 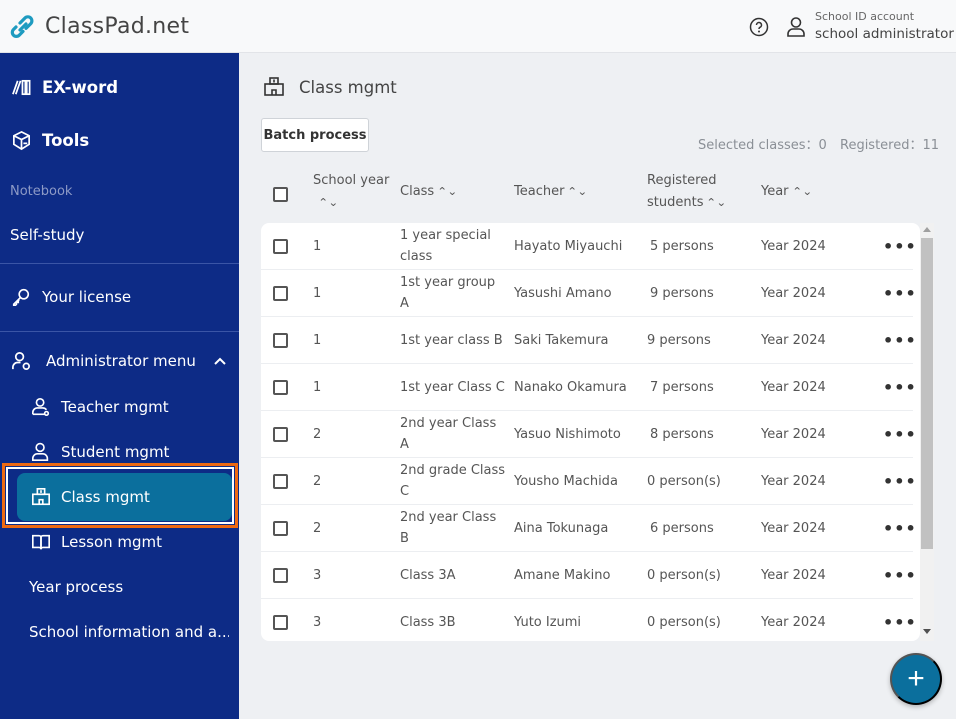 What do you see at coordinates (865, 16) in the screenshot?
I see `account-type: School ID account` at bounding box center [865, 16].